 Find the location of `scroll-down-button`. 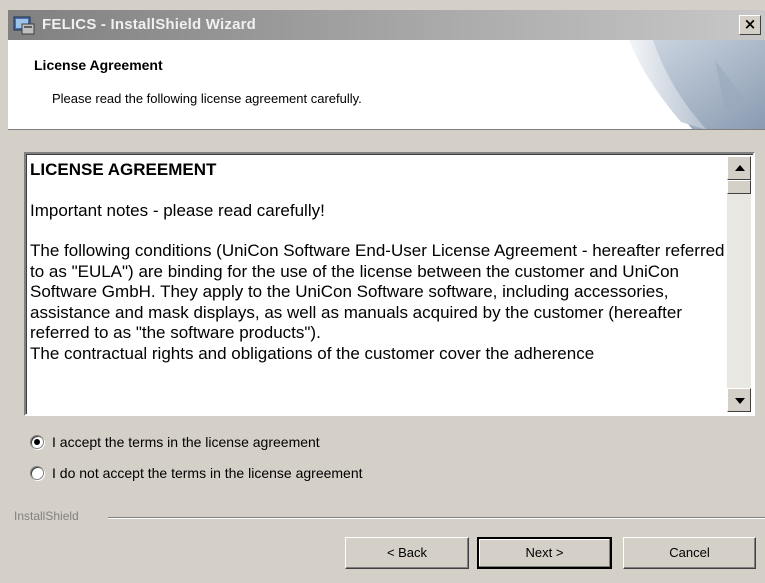

scroll-down-button is located at coordinates (739, 400).